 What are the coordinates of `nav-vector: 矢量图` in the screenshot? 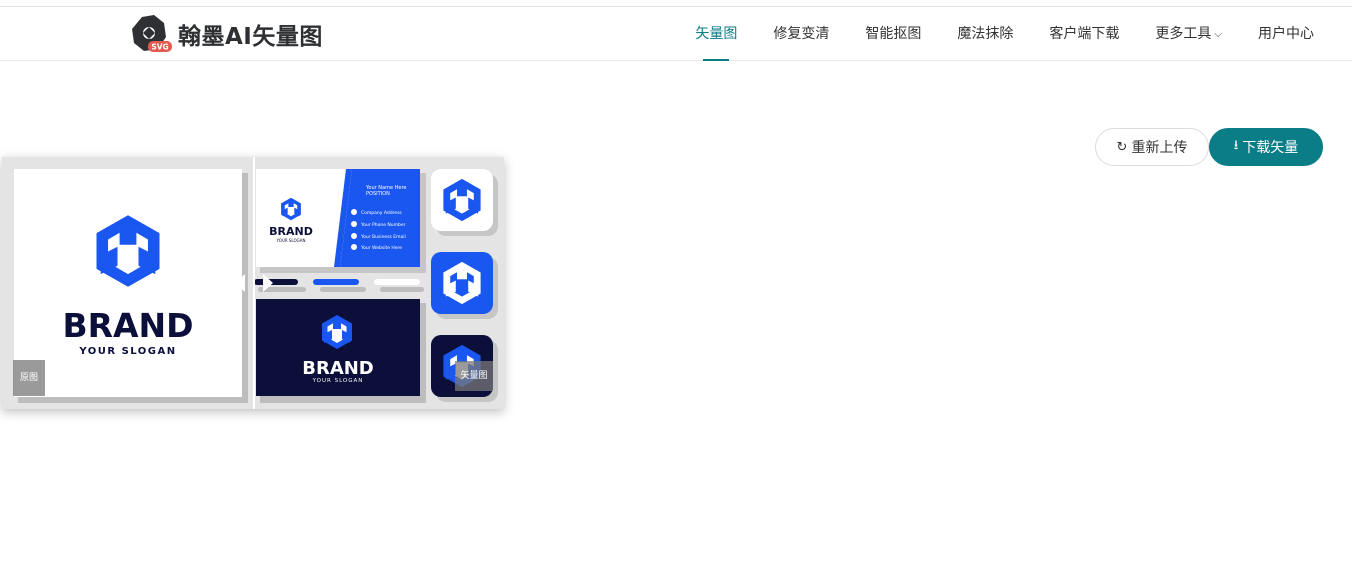 It's located at (716, 34).